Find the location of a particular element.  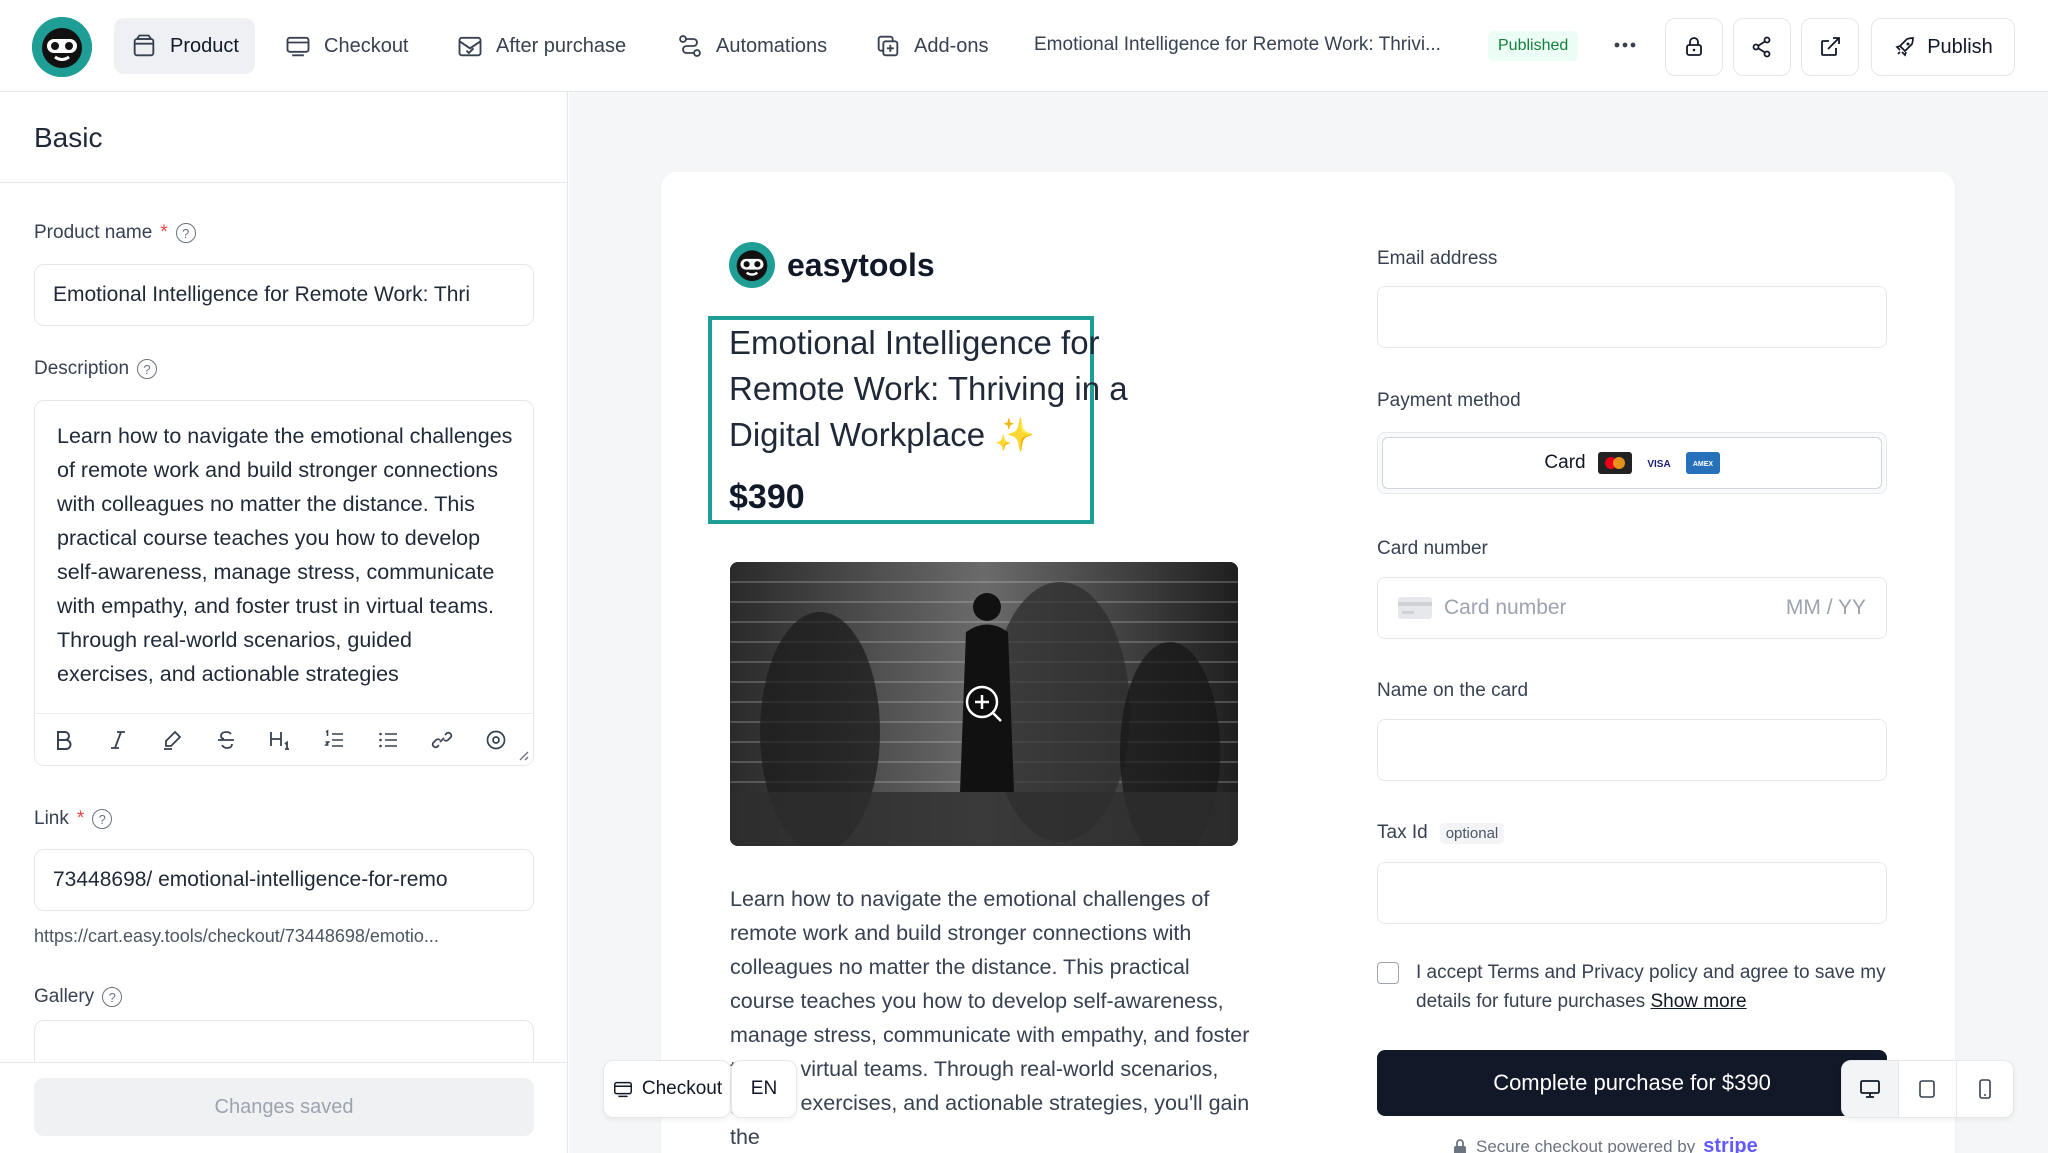

card-option: Card VISA AMEX is located at coordinates (1632, 463).